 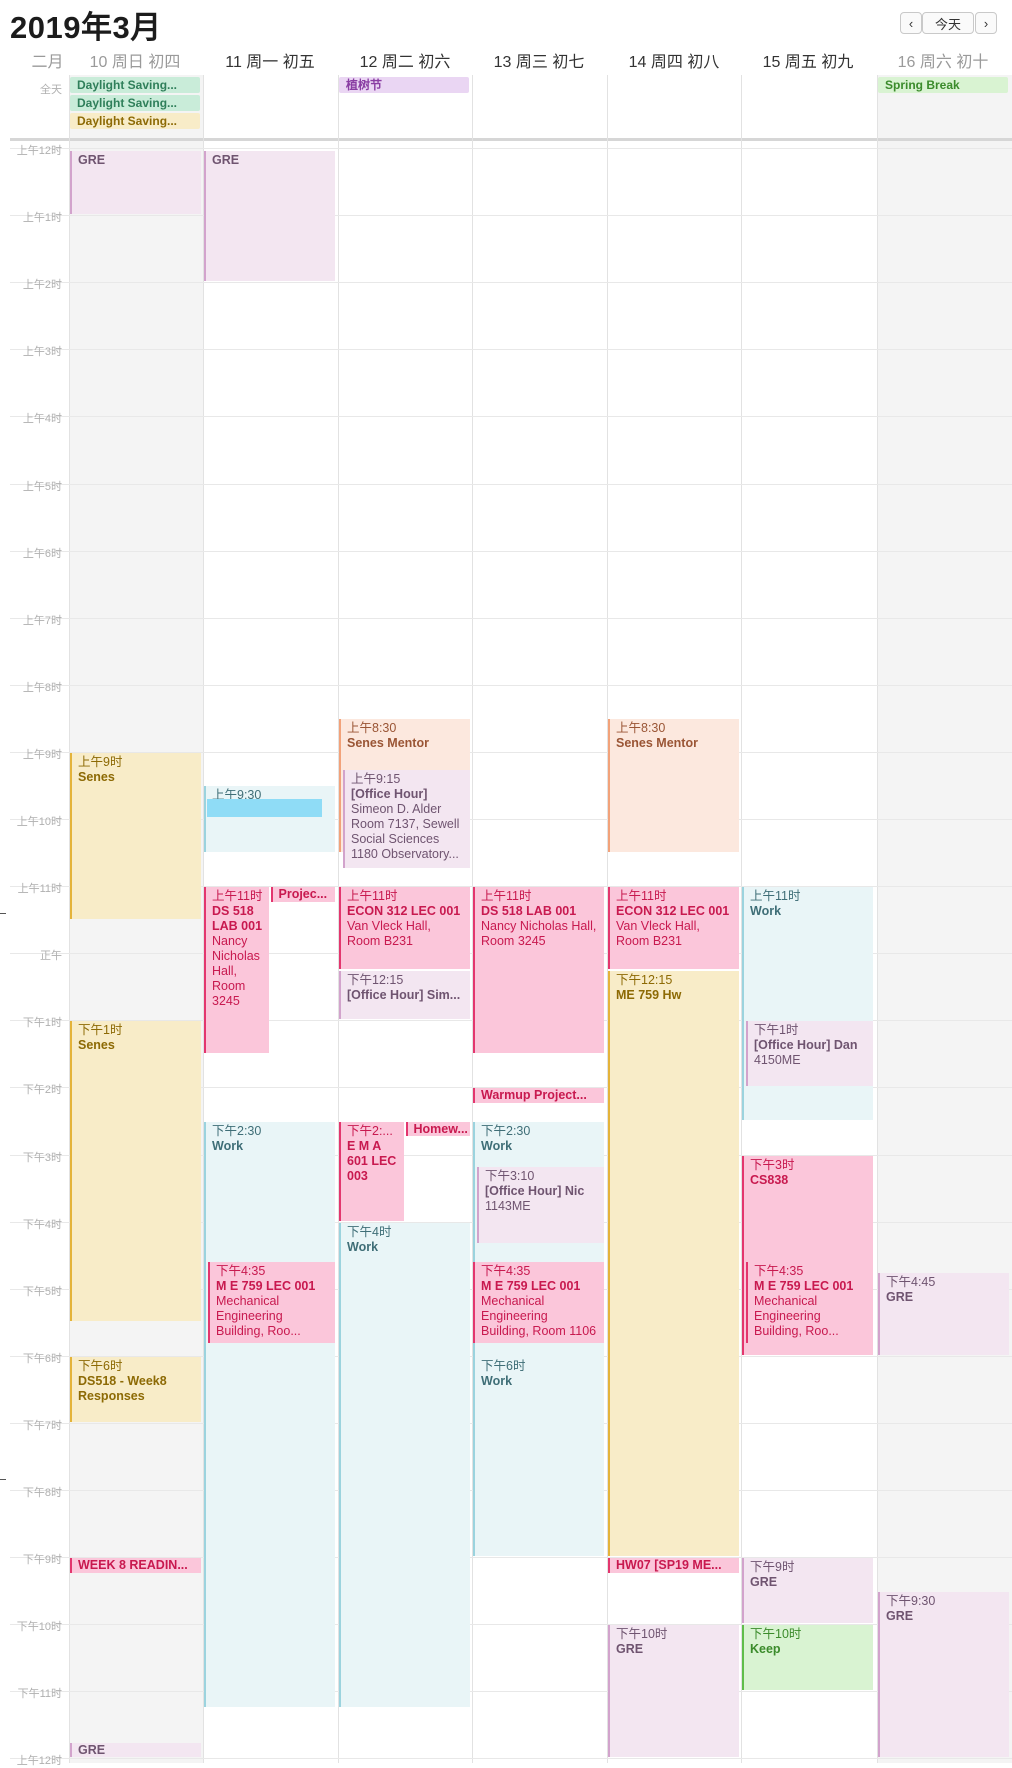 What do you see at coordinates (673, 1263) in the screenshot?
I see `calendar-event-me759hw-thu: 下午12:15 ME 759 Hw` at bounding box center [673, 1263].